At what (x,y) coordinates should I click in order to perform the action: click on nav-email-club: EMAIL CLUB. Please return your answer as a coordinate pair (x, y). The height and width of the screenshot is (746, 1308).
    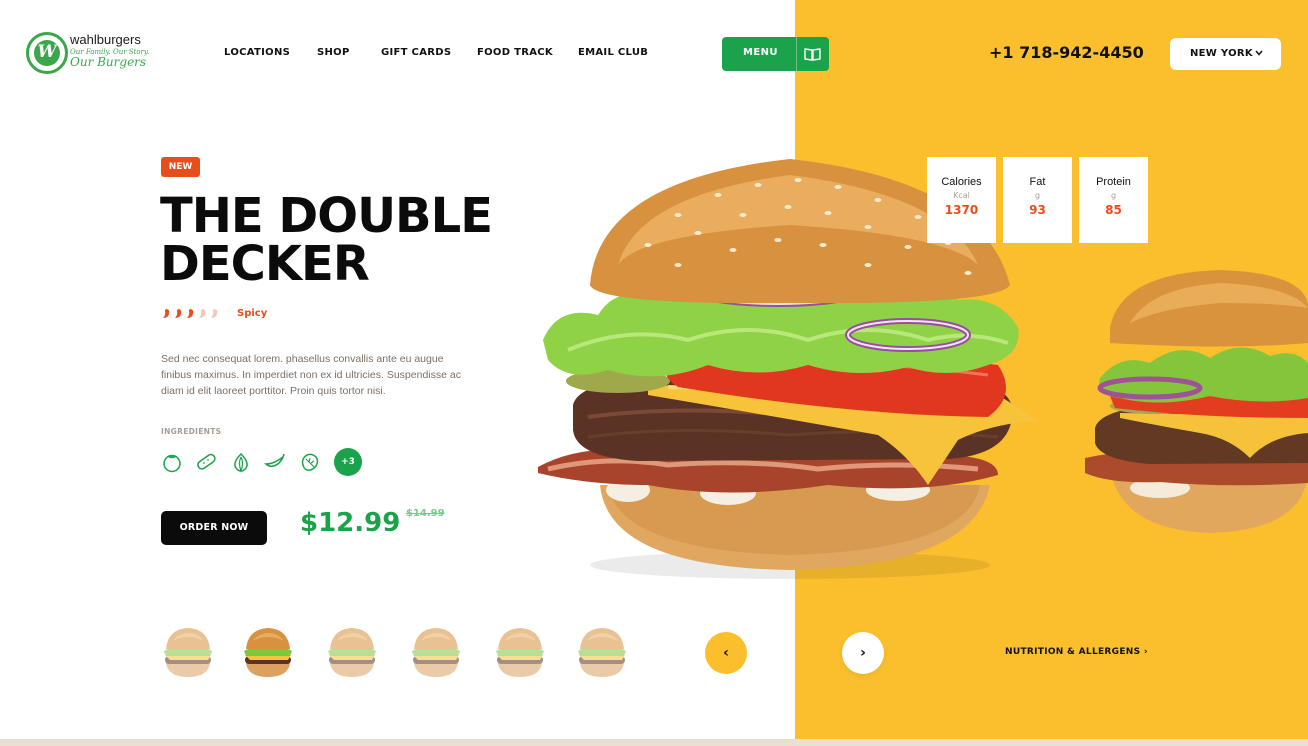
    Looking at the image, I should click on (613, 54).